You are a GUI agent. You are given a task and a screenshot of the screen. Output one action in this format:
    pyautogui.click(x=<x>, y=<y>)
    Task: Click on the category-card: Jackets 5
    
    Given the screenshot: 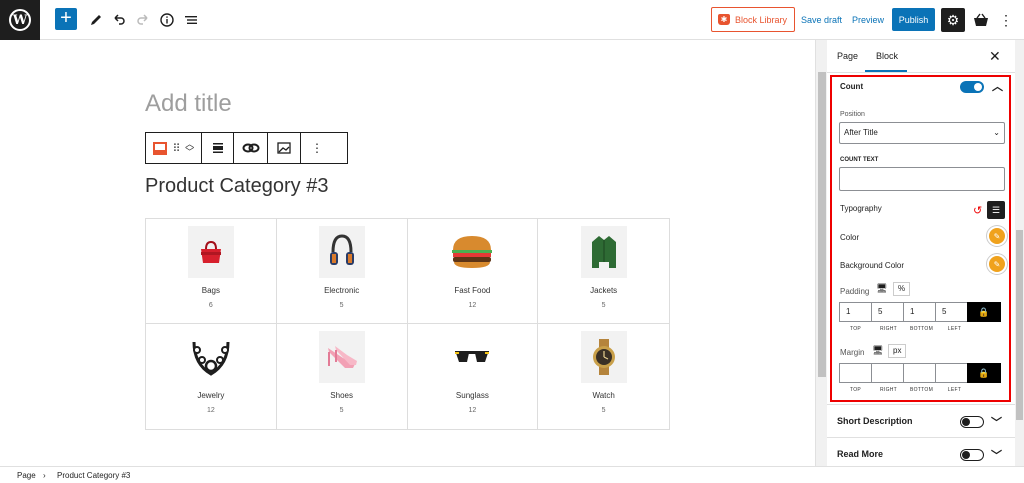 What is the action you would take?
    pyautogui.click(x=603, y=271)
    